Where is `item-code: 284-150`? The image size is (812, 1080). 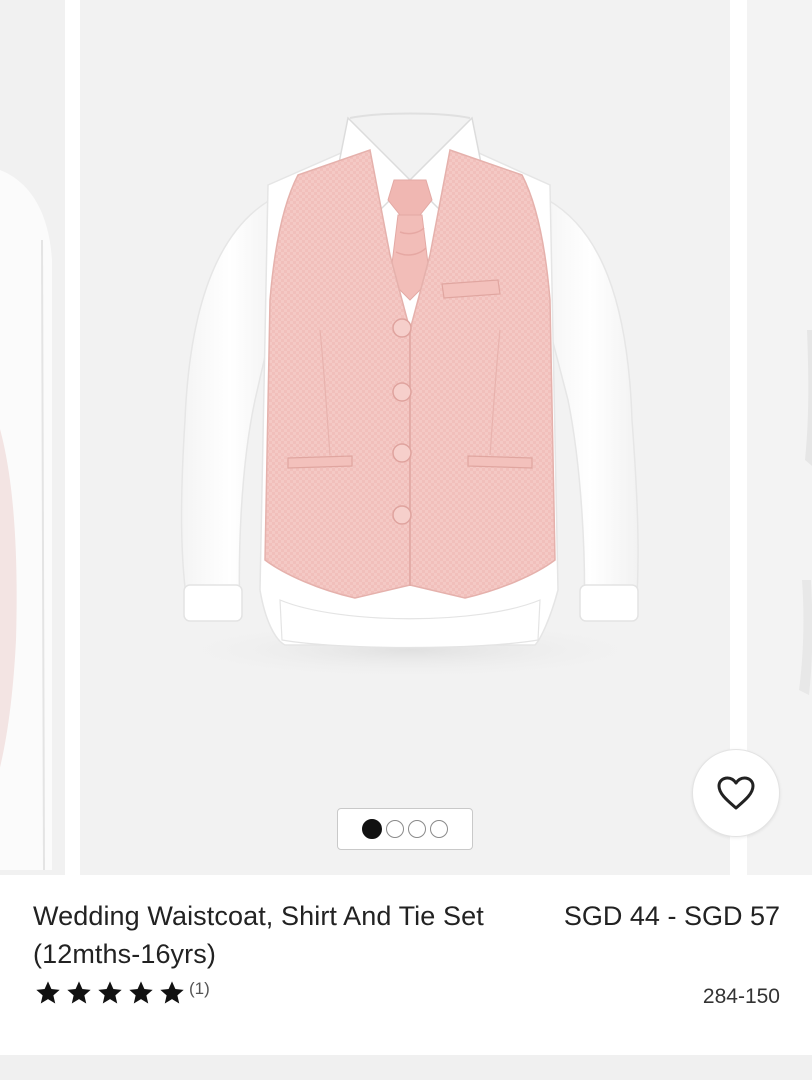
item-code: 284-150 is located at coordinates (741, 996).